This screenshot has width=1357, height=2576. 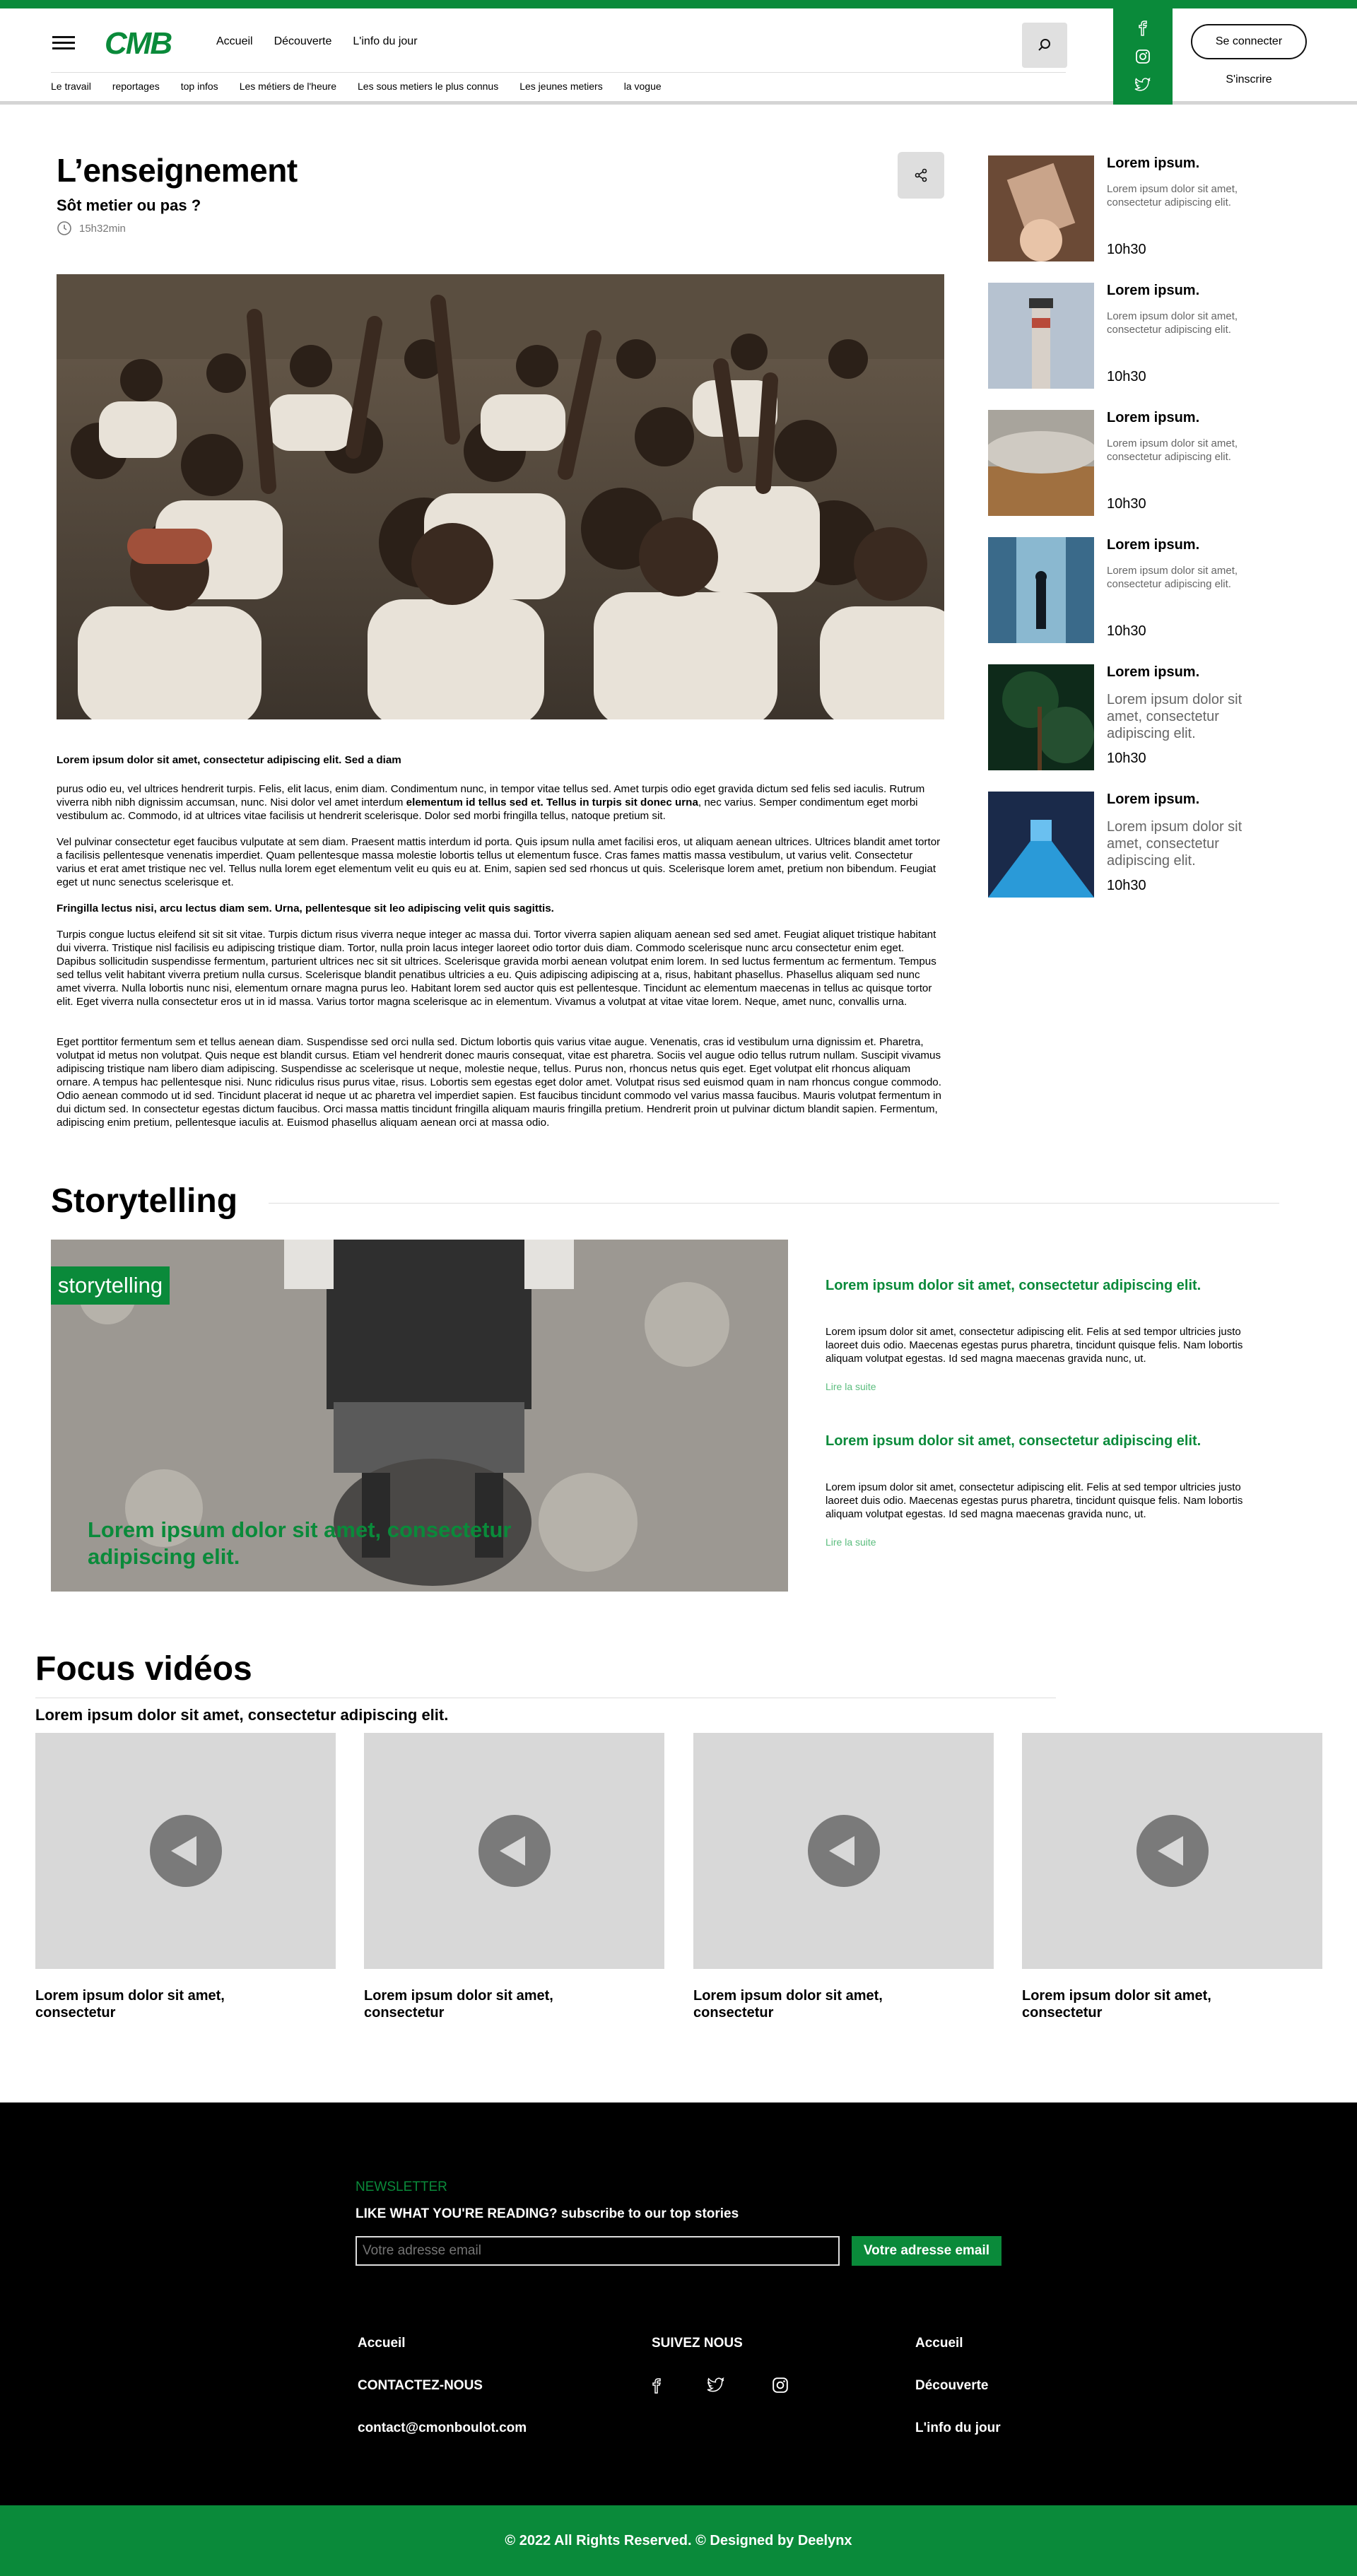 I want to click on storytelling-heading: Storytelling, so click(x=144, y=1201).